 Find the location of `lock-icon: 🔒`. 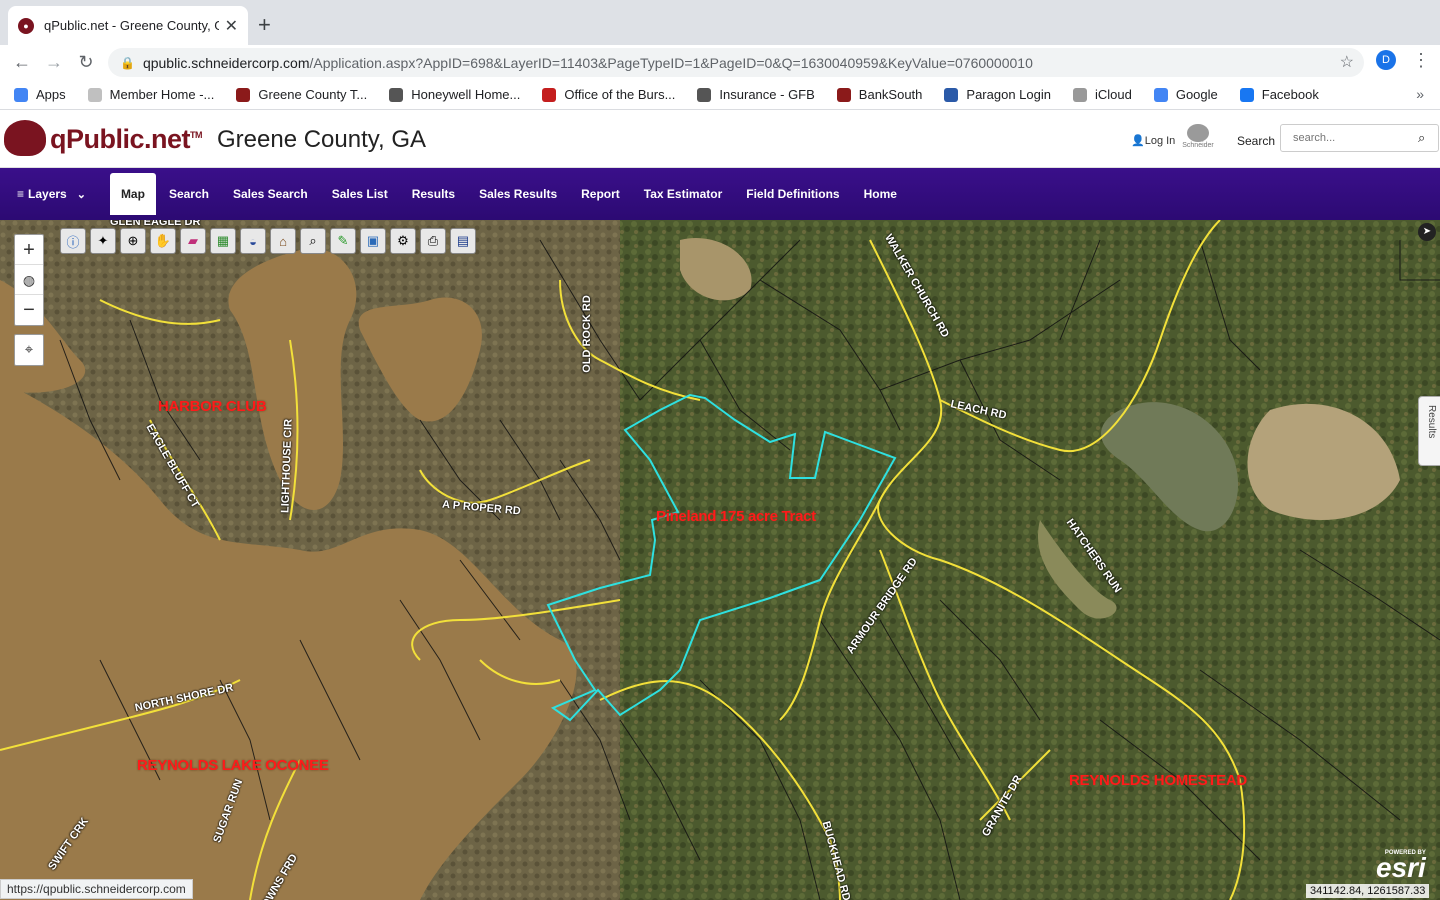

lock-icon: 🔒 is located at coordinates (127, 62).